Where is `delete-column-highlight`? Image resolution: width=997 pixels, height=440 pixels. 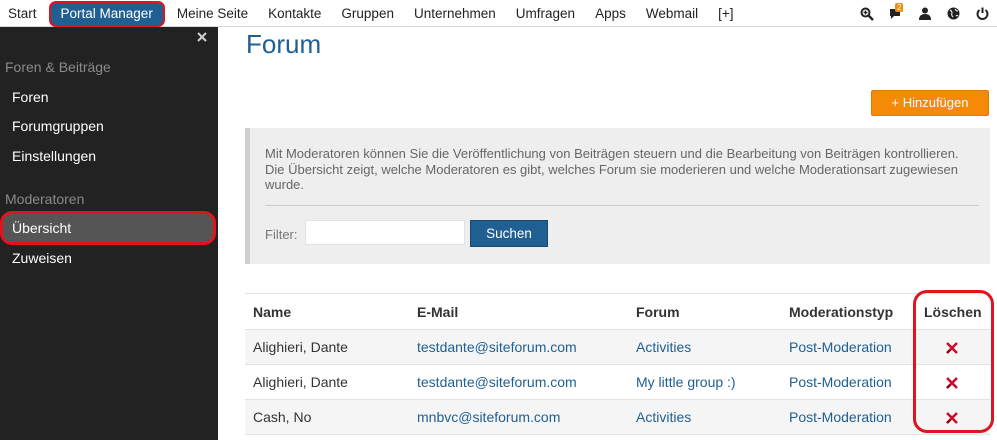 delete-column-highlight is located at coordinates (953, 361).